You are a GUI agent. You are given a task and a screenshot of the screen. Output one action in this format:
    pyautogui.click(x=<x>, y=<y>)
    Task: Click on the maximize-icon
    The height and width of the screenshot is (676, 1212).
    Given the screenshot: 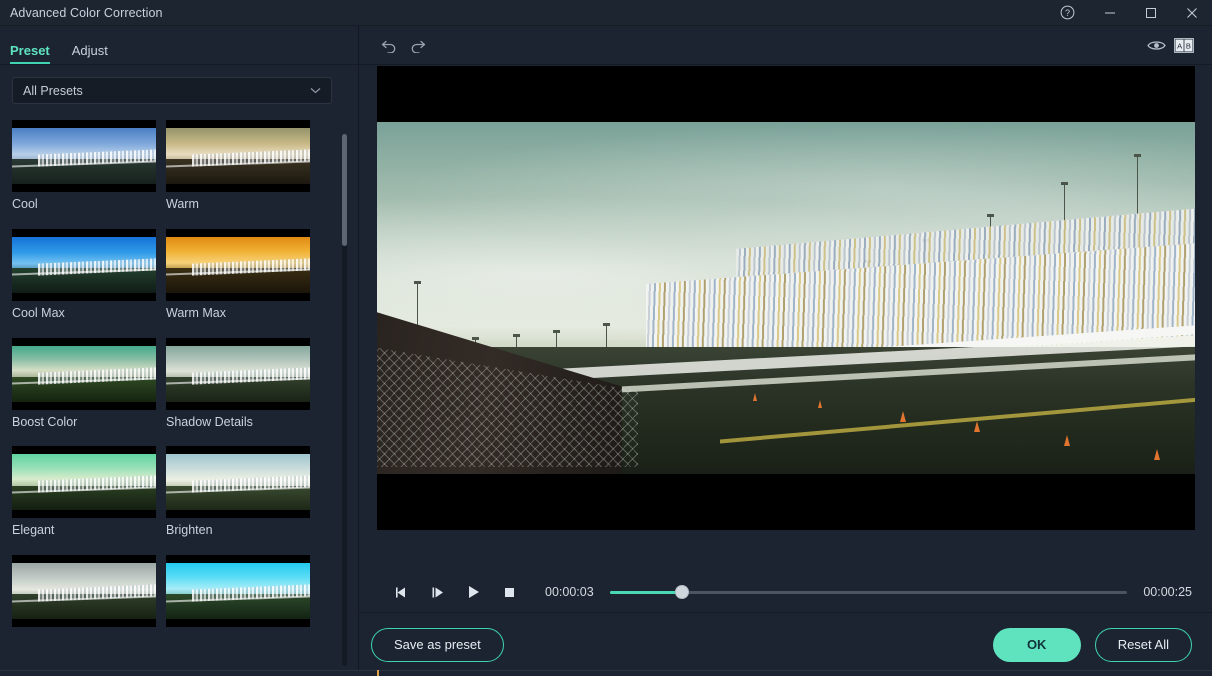 What is the action you would take?
    pyautogui.click(x=1150, y=12)
    